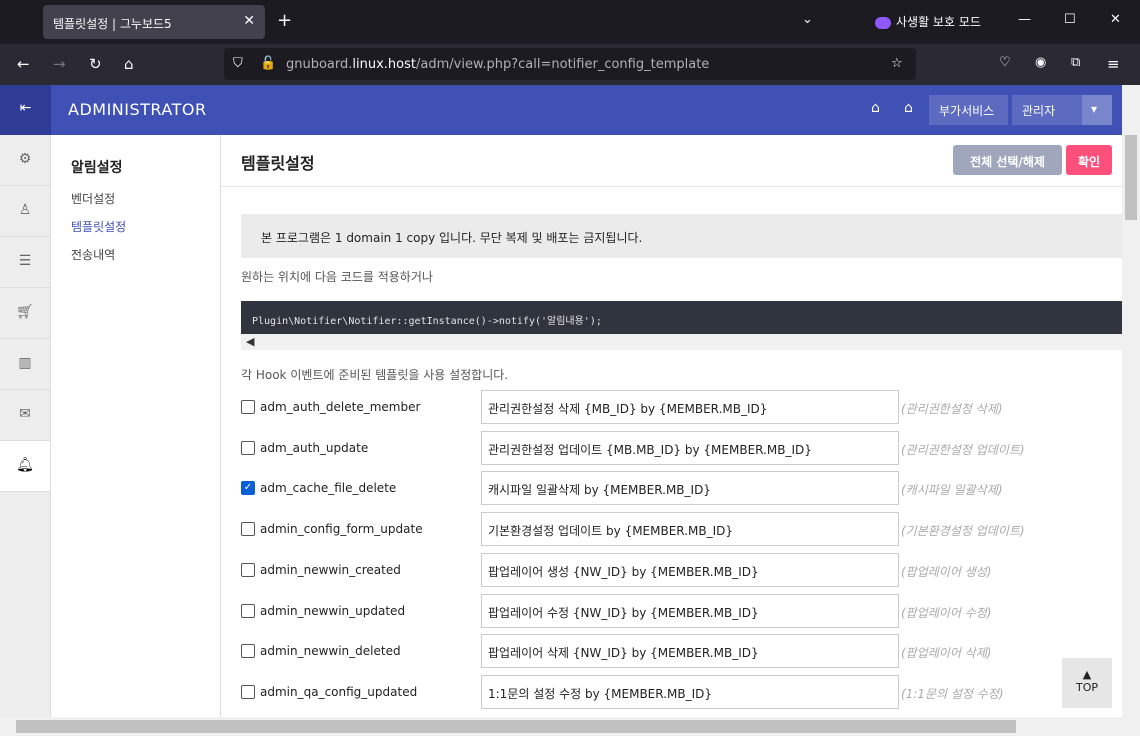  I want to click on template-input: 팝업레이어 수정 {NW_ID} by {MEMBER.MB_ID}, so click(690, 610).